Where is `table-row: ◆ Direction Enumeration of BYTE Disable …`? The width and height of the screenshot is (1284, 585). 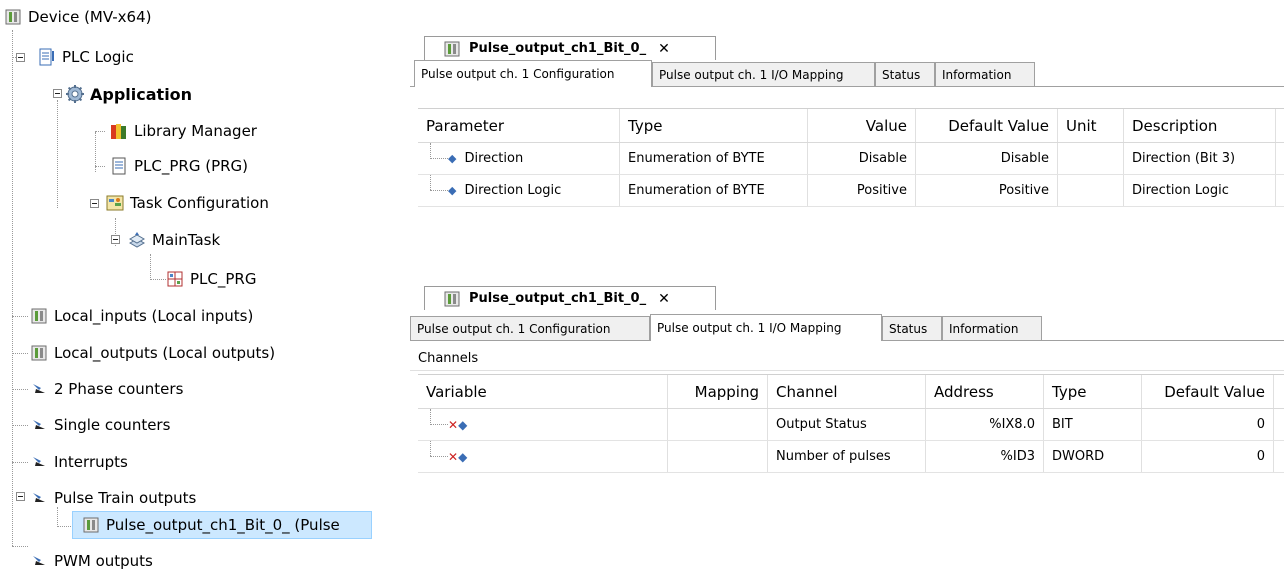 table-row: ◆ Direction Enumeration of BYTE Disable … is located at coordinates (851, 159).